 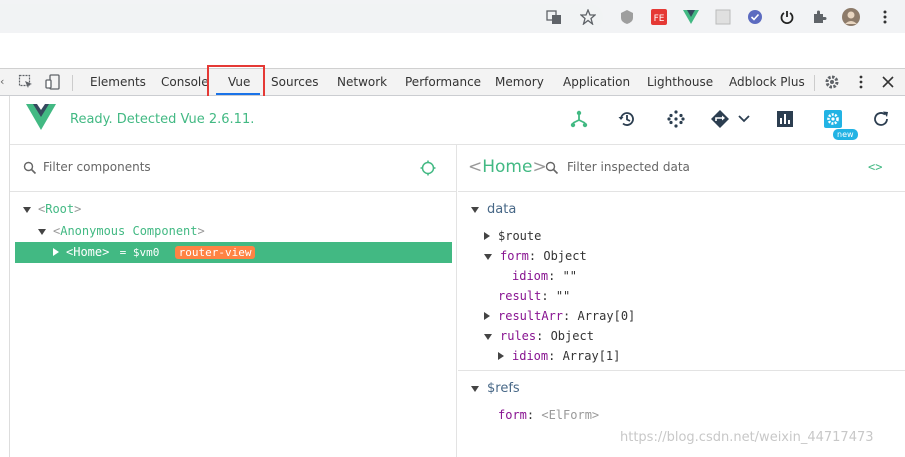 I want to click on tab-sources: Sources, so click(x=294, y=82).